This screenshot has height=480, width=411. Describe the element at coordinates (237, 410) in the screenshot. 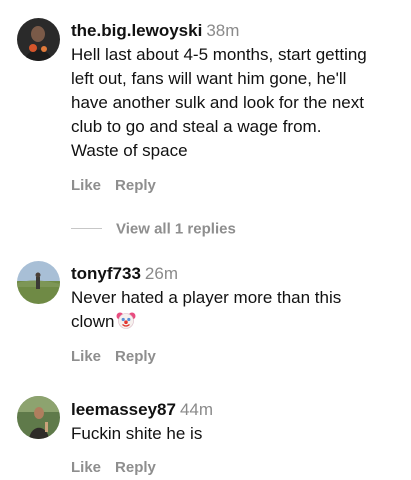

I see `comment-header: leemassey87 44m` at that location.